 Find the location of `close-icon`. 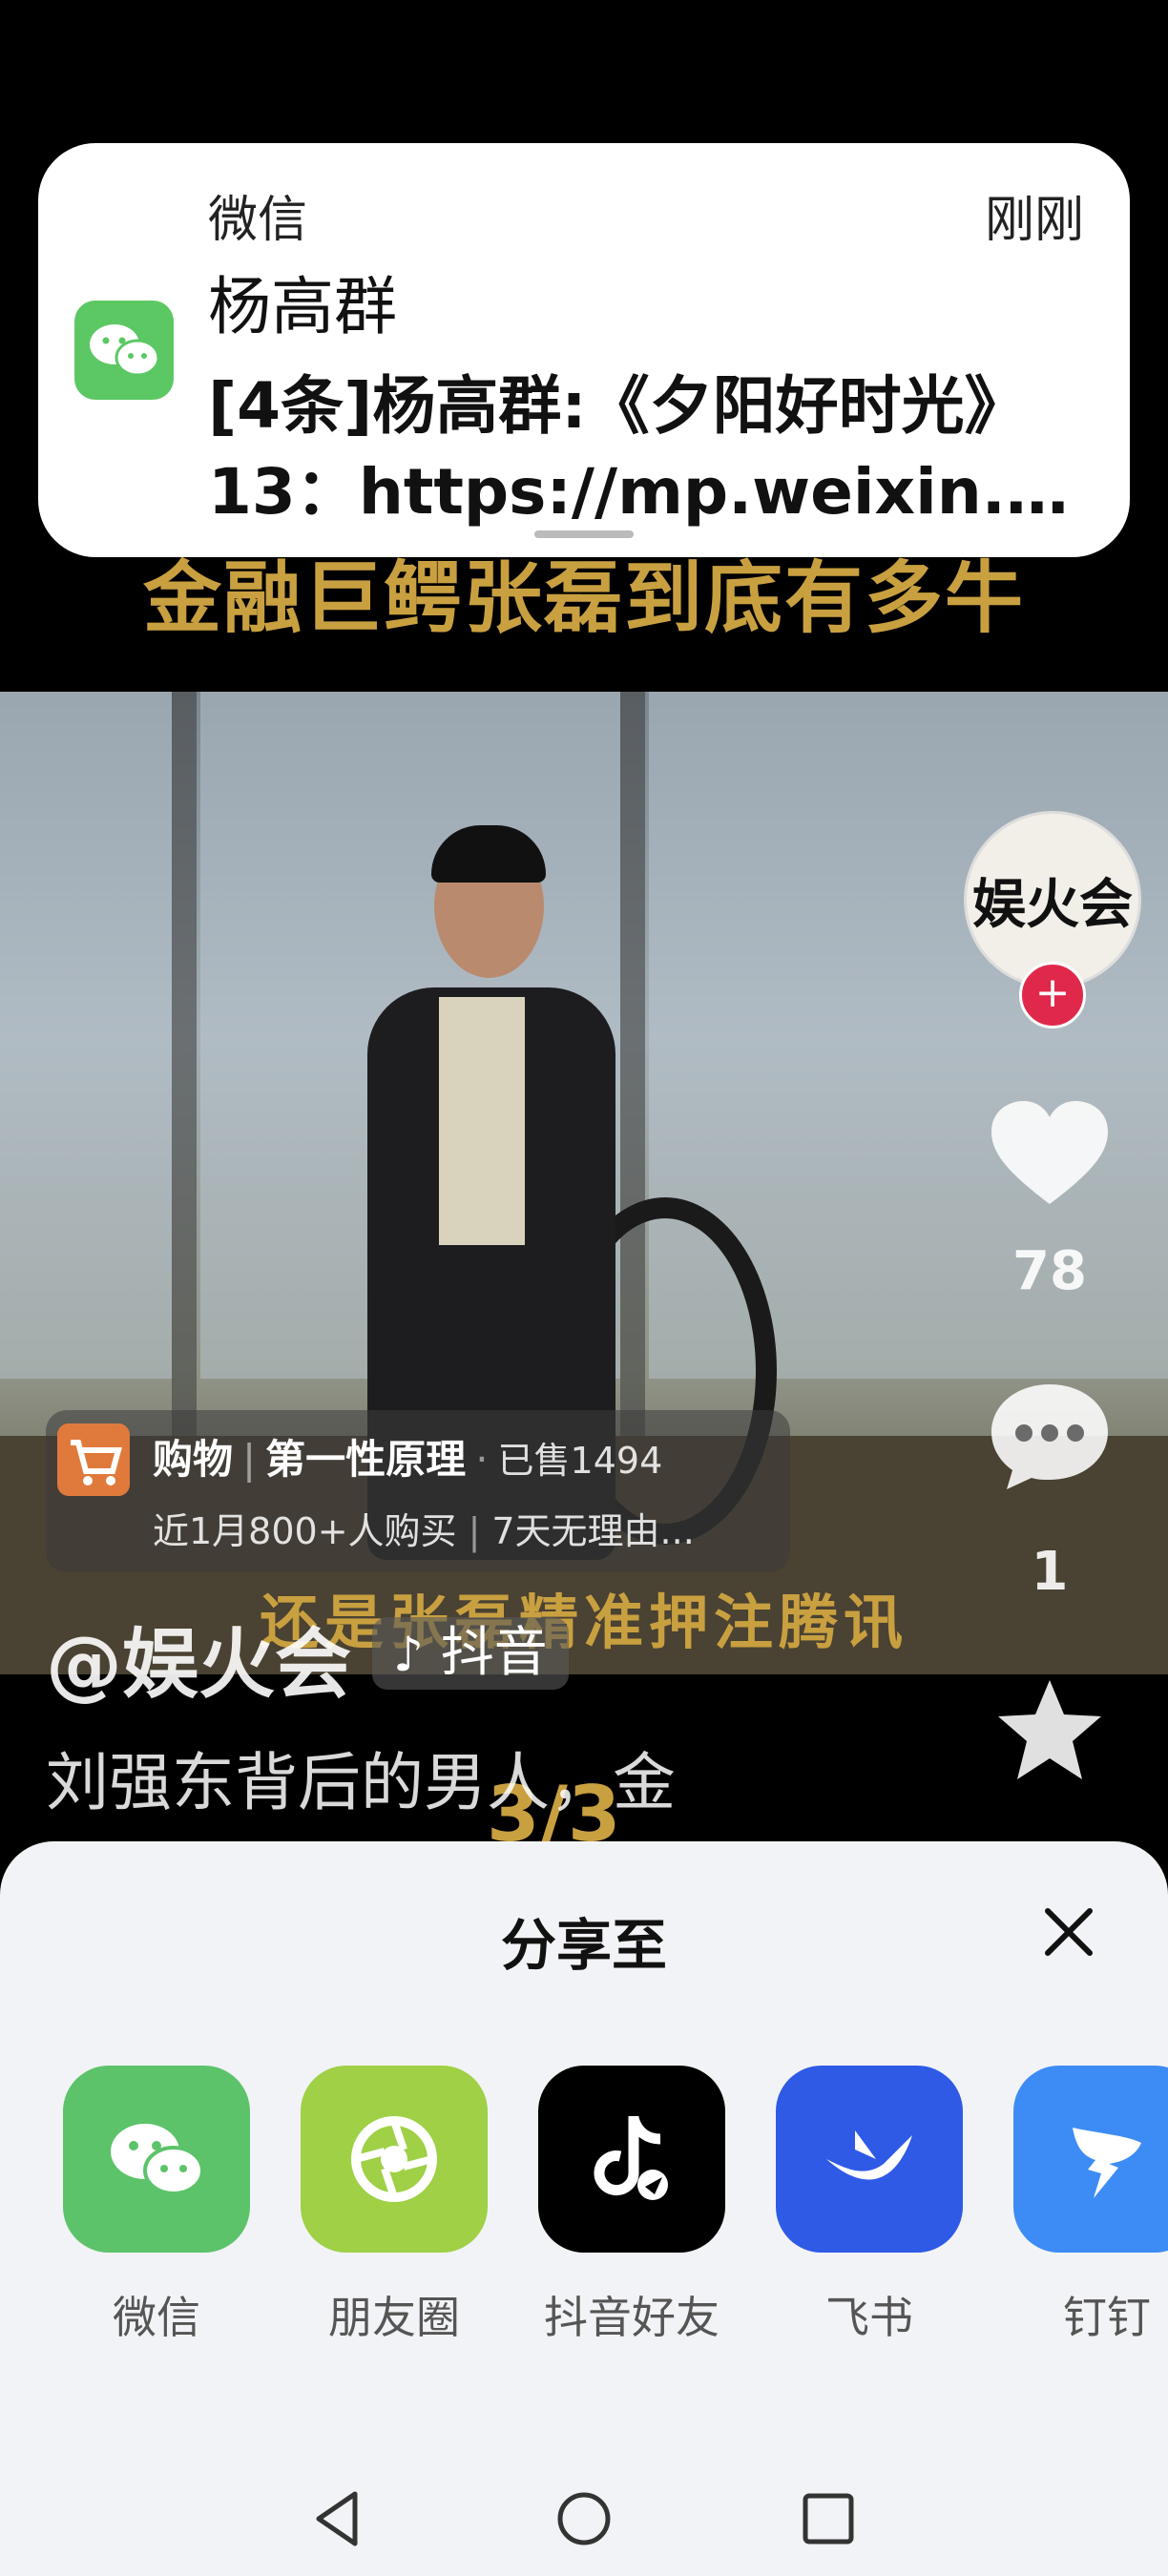

close-icon is located at coordinates (1069, 1932).